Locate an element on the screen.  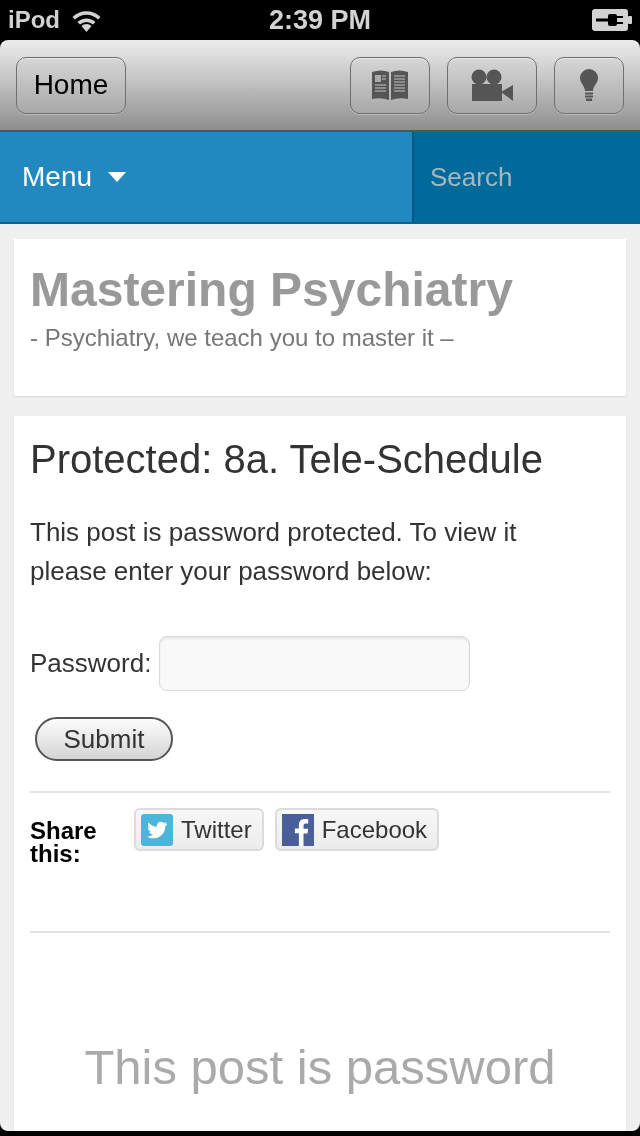
home-button: Home is located at coordinates (71, 85).